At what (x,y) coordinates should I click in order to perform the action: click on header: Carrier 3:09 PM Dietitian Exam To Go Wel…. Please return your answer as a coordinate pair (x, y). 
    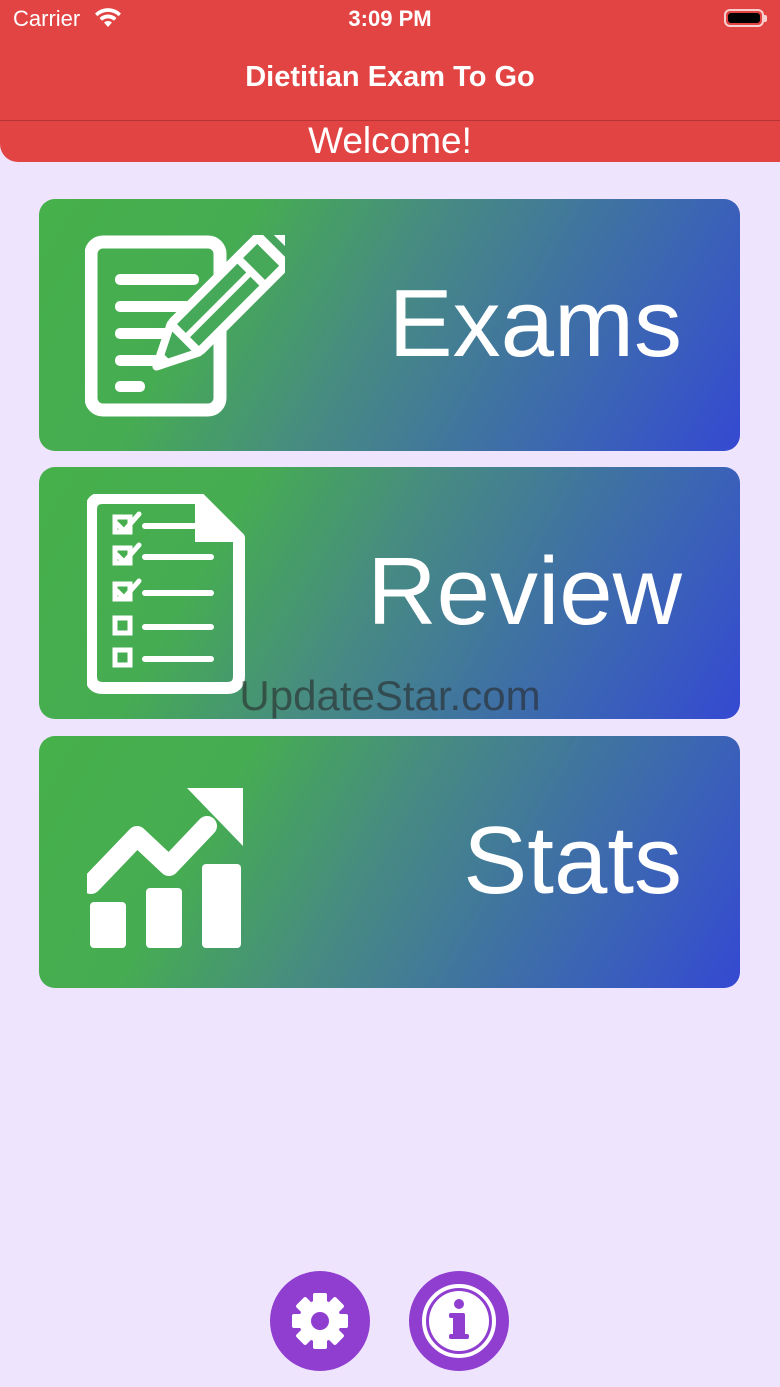
    Looking at the image, I should click on (390, 81).